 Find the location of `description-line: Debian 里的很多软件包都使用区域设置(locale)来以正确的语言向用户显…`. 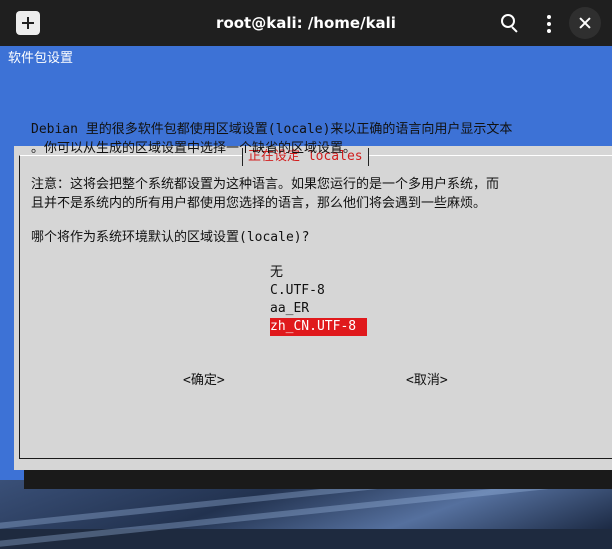

description-line: Debian 里的很多软件包都使用区域设置(locale)来以正确的语言向用户显… is located at coordinates (272, 129).